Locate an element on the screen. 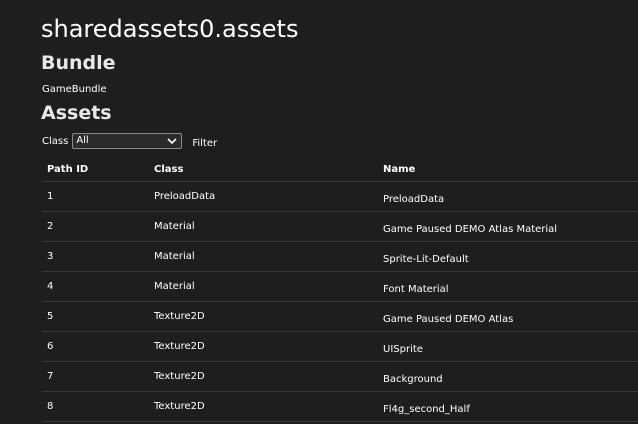 Image resolution: width=638 pixels, height=424 pixels. cell-name: Sprite-Lit-Default is located at coordinates (426, 259).